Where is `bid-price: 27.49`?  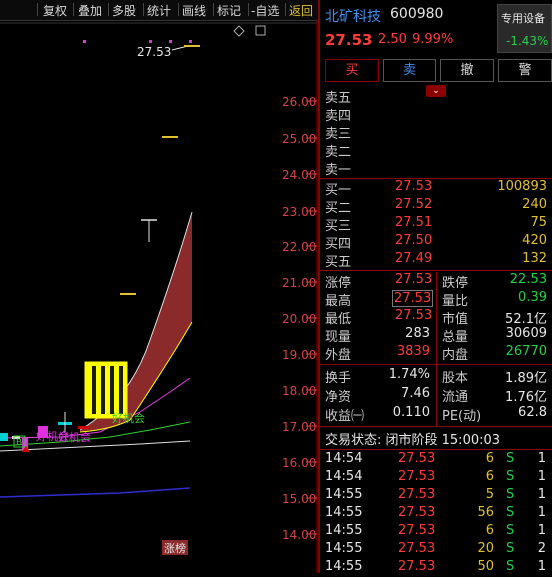 bid-price: 27.49 is located at coordinates (414, 258).